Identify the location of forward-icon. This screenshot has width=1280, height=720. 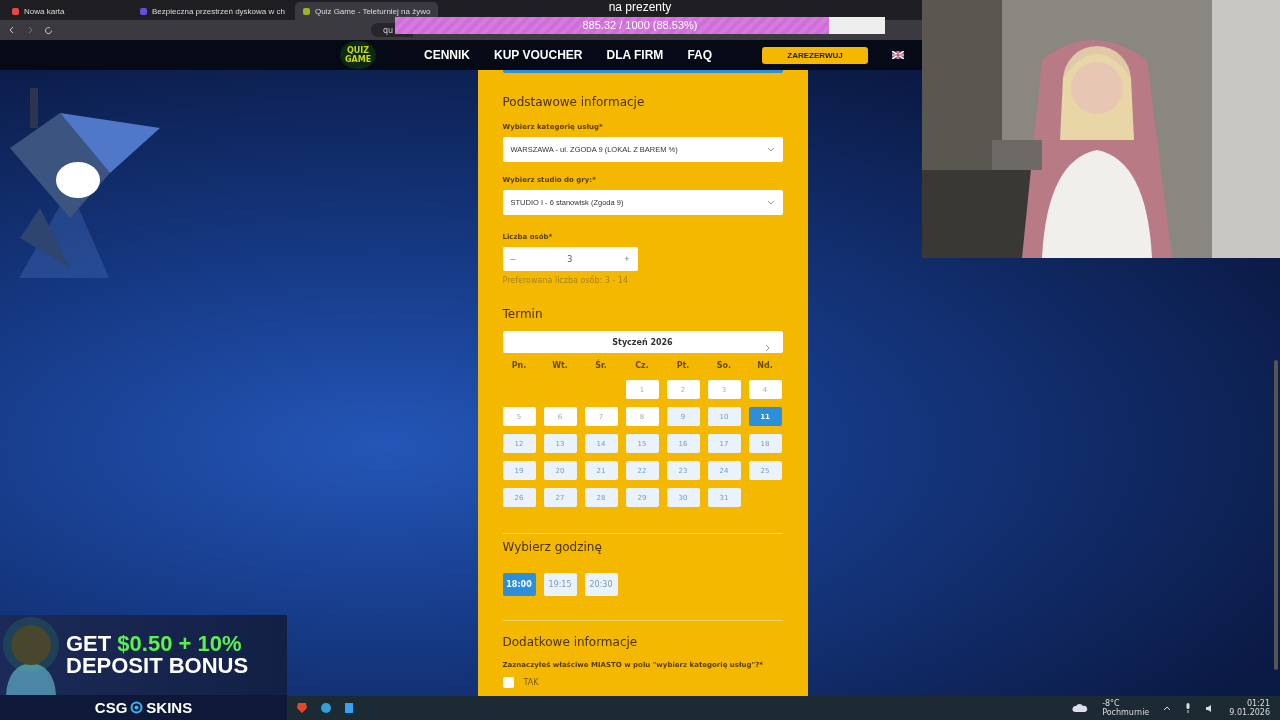
(30, 30).